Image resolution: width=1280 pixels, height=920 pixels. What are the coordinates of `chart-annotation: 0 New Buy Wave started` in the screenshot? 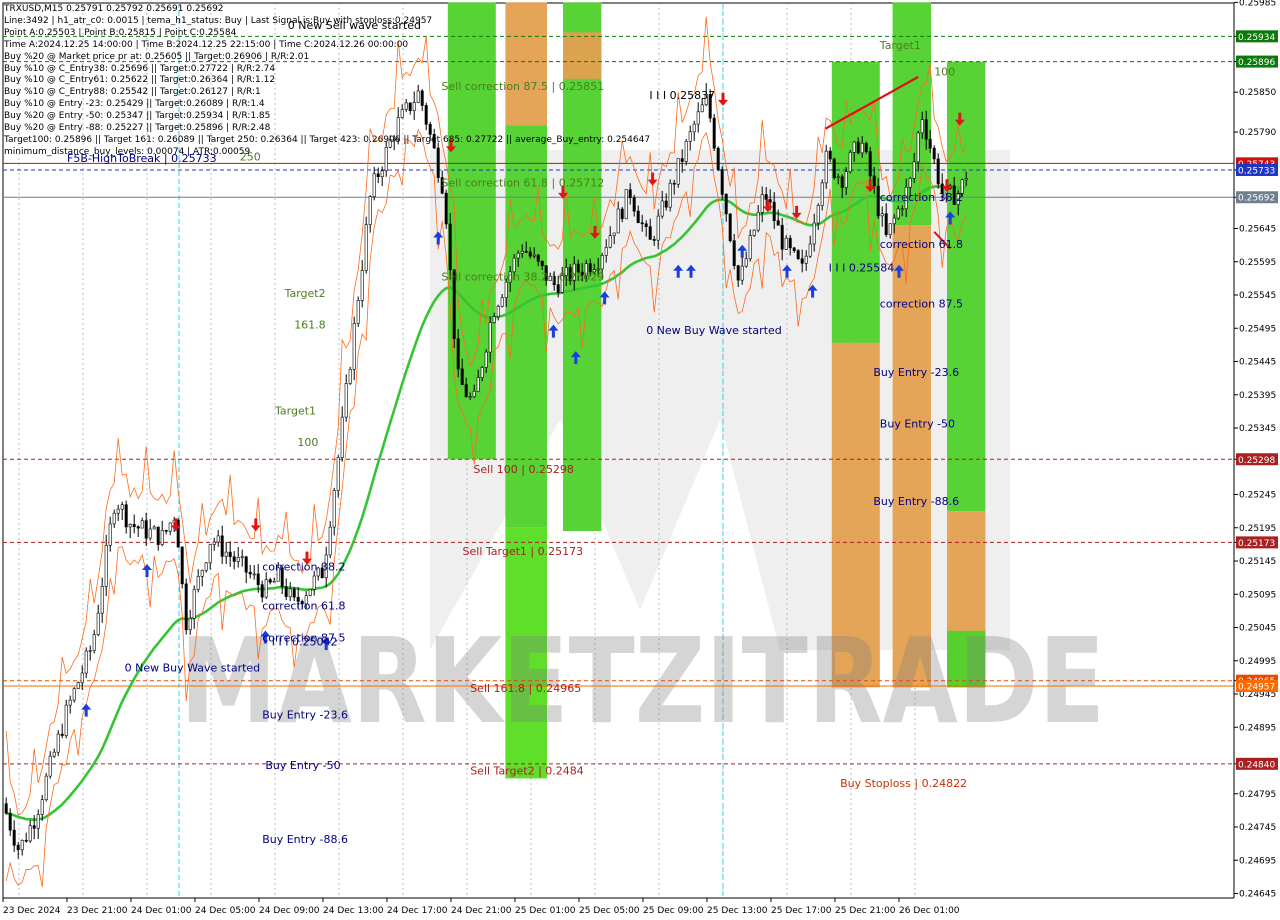 It's located at (193, 667).